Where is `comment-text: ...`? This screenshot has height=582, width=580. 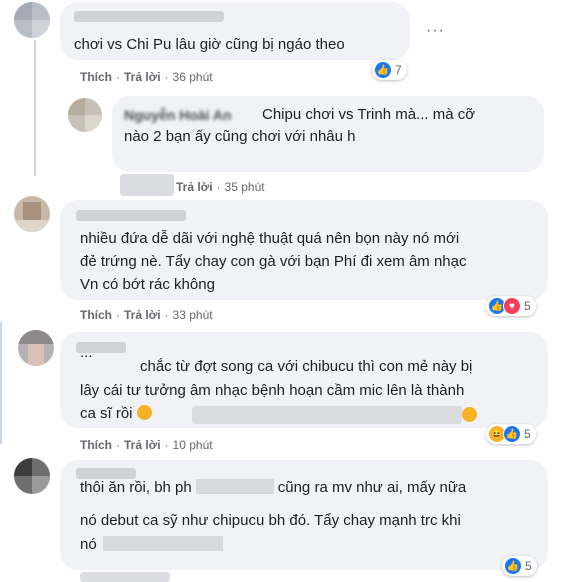
comment-text: ... is located at coordinates (86, 352).